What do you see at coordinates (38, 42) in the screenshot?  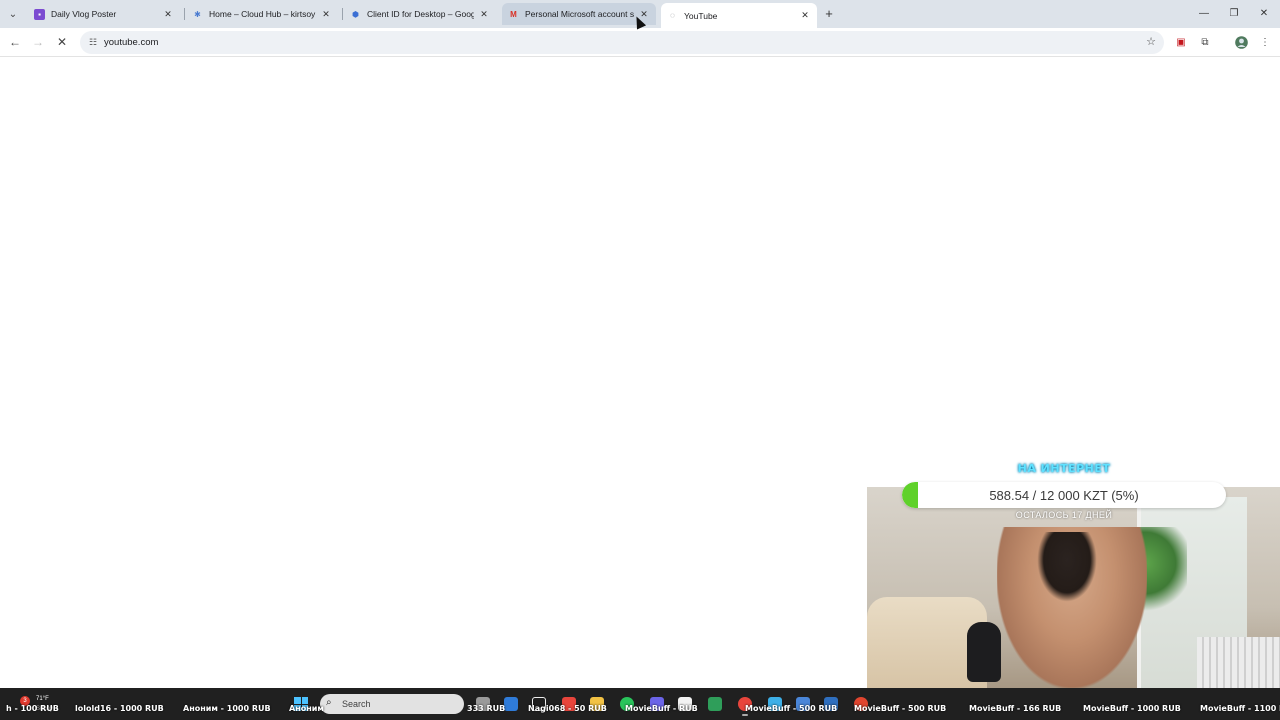 I see `forward-arrow-icon: →` at bounding box center [38, 42].